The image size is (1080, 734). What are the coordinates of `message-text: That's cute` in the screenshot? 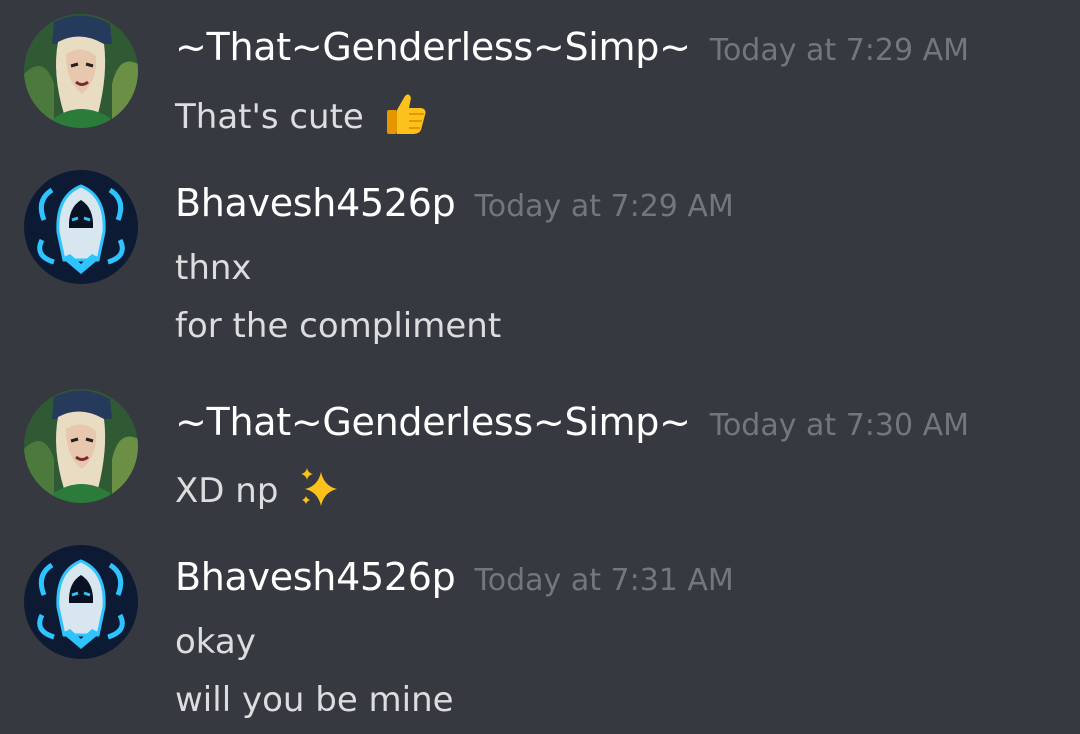 It's located at (269, 117).